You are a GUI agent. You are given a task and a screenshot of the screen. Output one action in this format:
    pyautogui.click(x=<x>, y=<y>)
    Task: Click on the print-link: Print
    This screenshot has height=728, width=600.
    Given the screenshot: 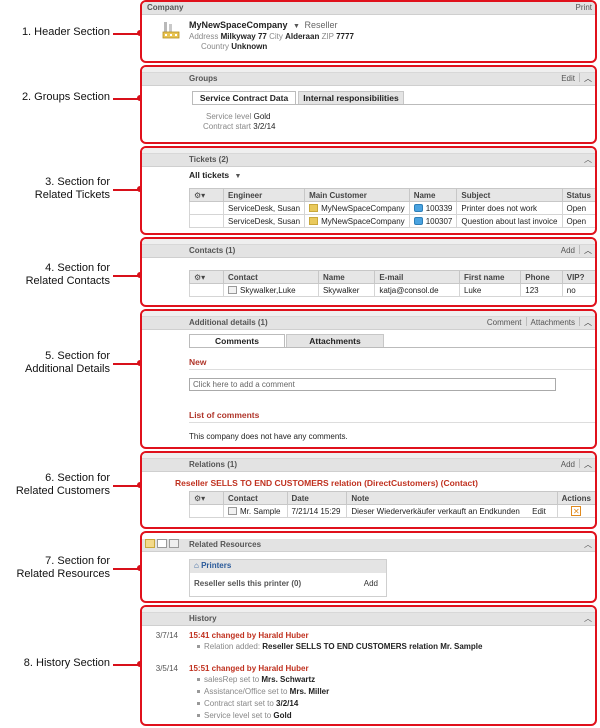 What is the action you would take?
    pyautogui.click(x=584, y=8)
    